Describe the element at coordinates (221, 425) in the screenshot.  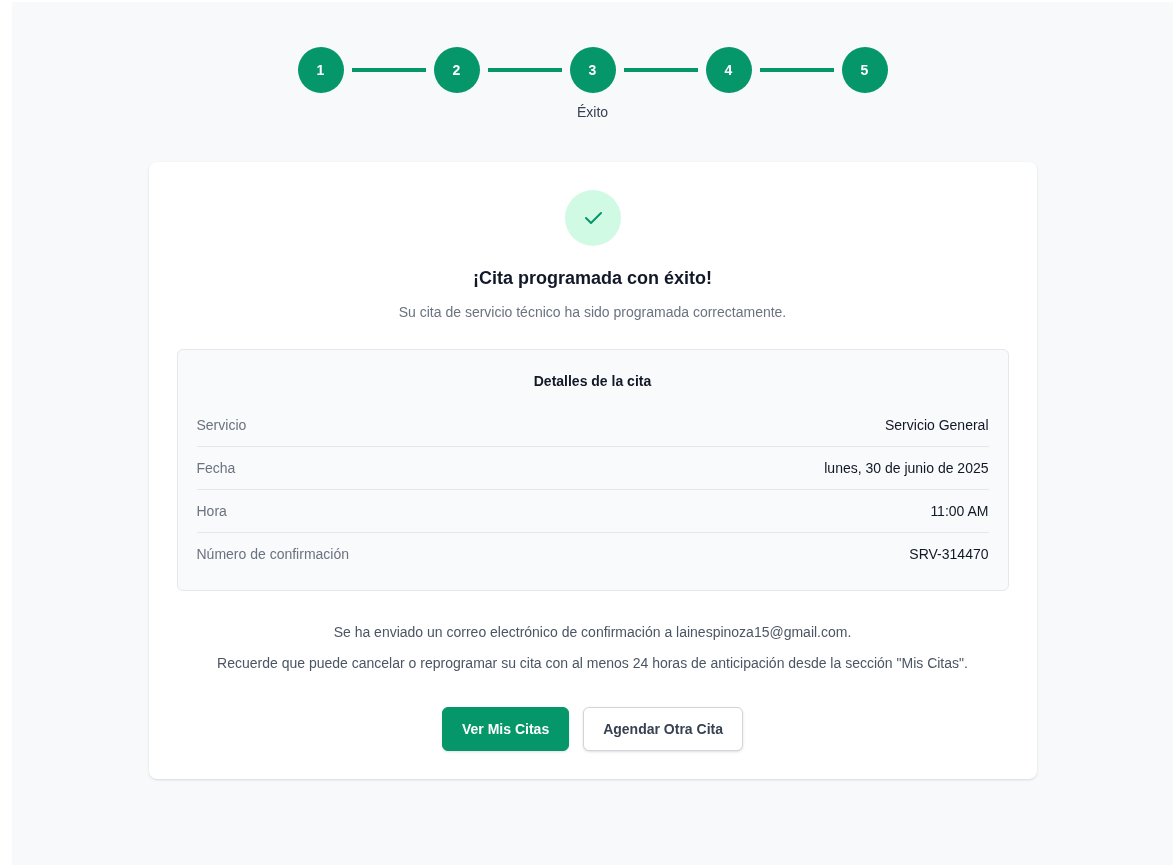
I see `detail-label: Servicio` at that location.